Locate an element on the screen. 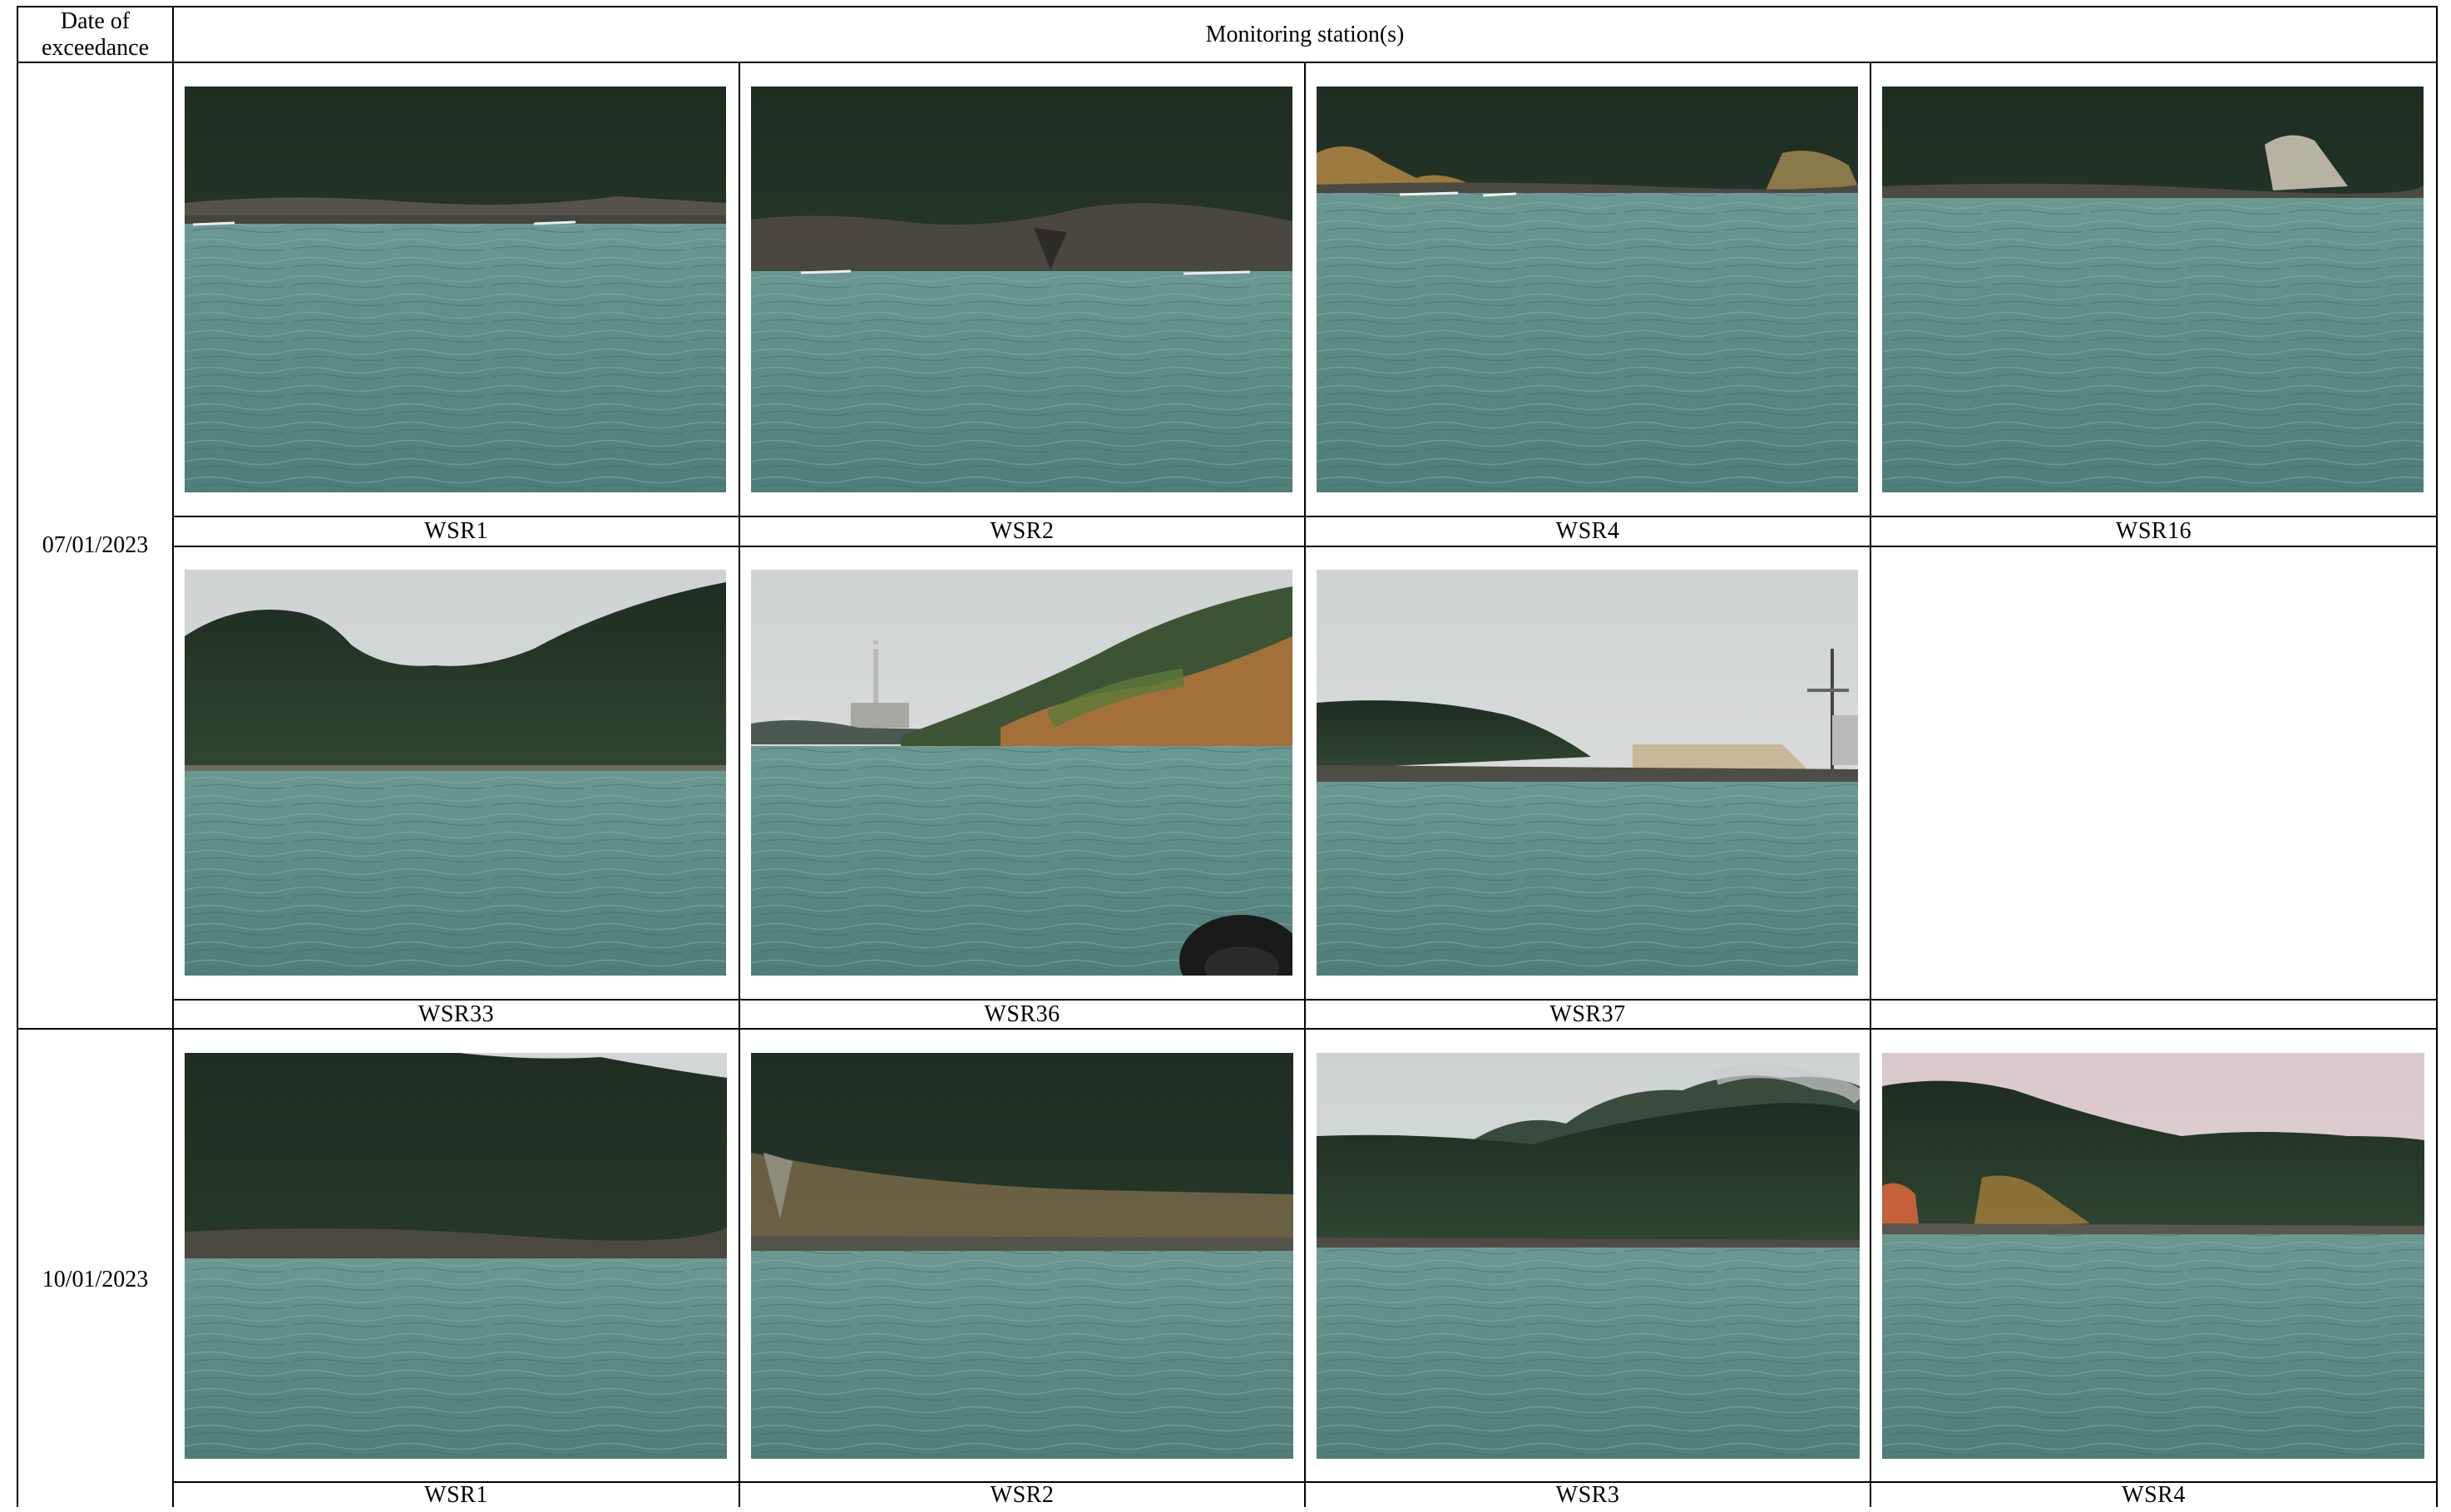 The height and width of the screenshot is (1512, 2451). station-label: WSR33 is located at coordinates (457, 1014).